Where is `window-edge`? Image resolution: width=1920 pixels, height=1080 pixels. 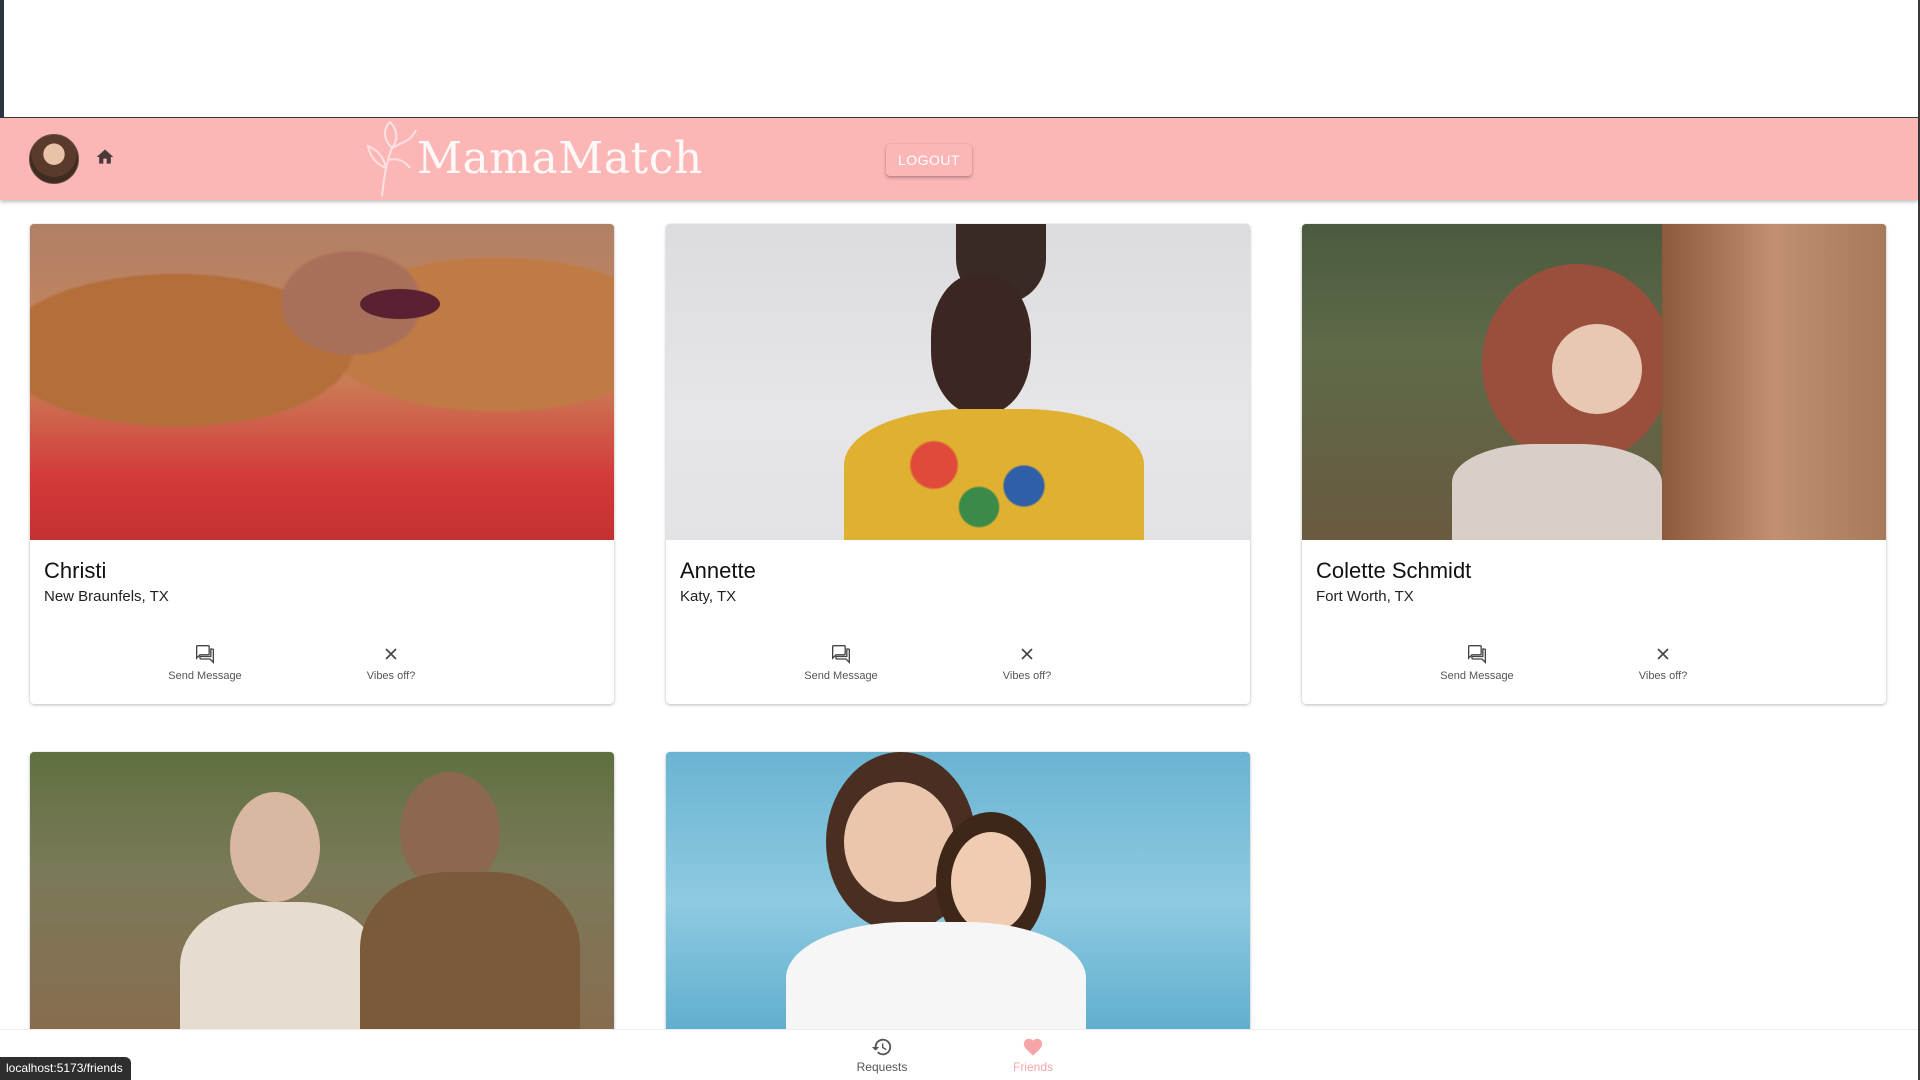 window-edge is located at coordinates (2, 59).